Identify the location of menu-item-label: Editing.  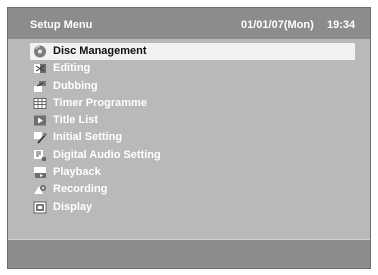
(72, 68).